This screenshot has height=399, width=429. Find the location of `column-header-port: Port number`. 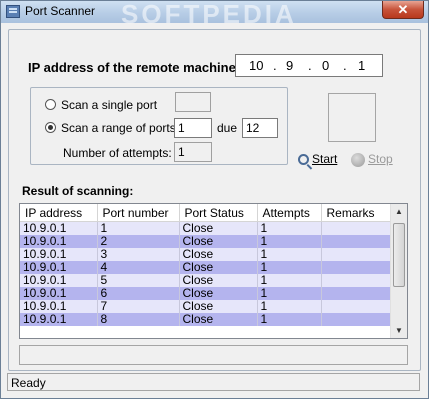

column-header-port: Port number is located at coordinates (138, 213).